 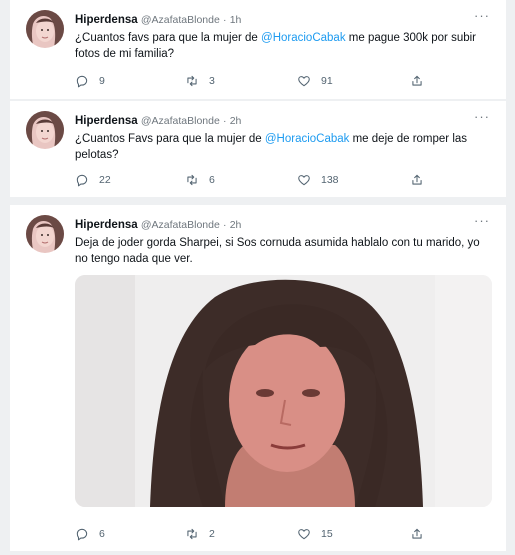 What do you see at coordinates (170, 139) in the screenshot?
I see `tweet-text-start: ¿Cuantos Favs para que la mujer de` at bounding box center [170, 139].